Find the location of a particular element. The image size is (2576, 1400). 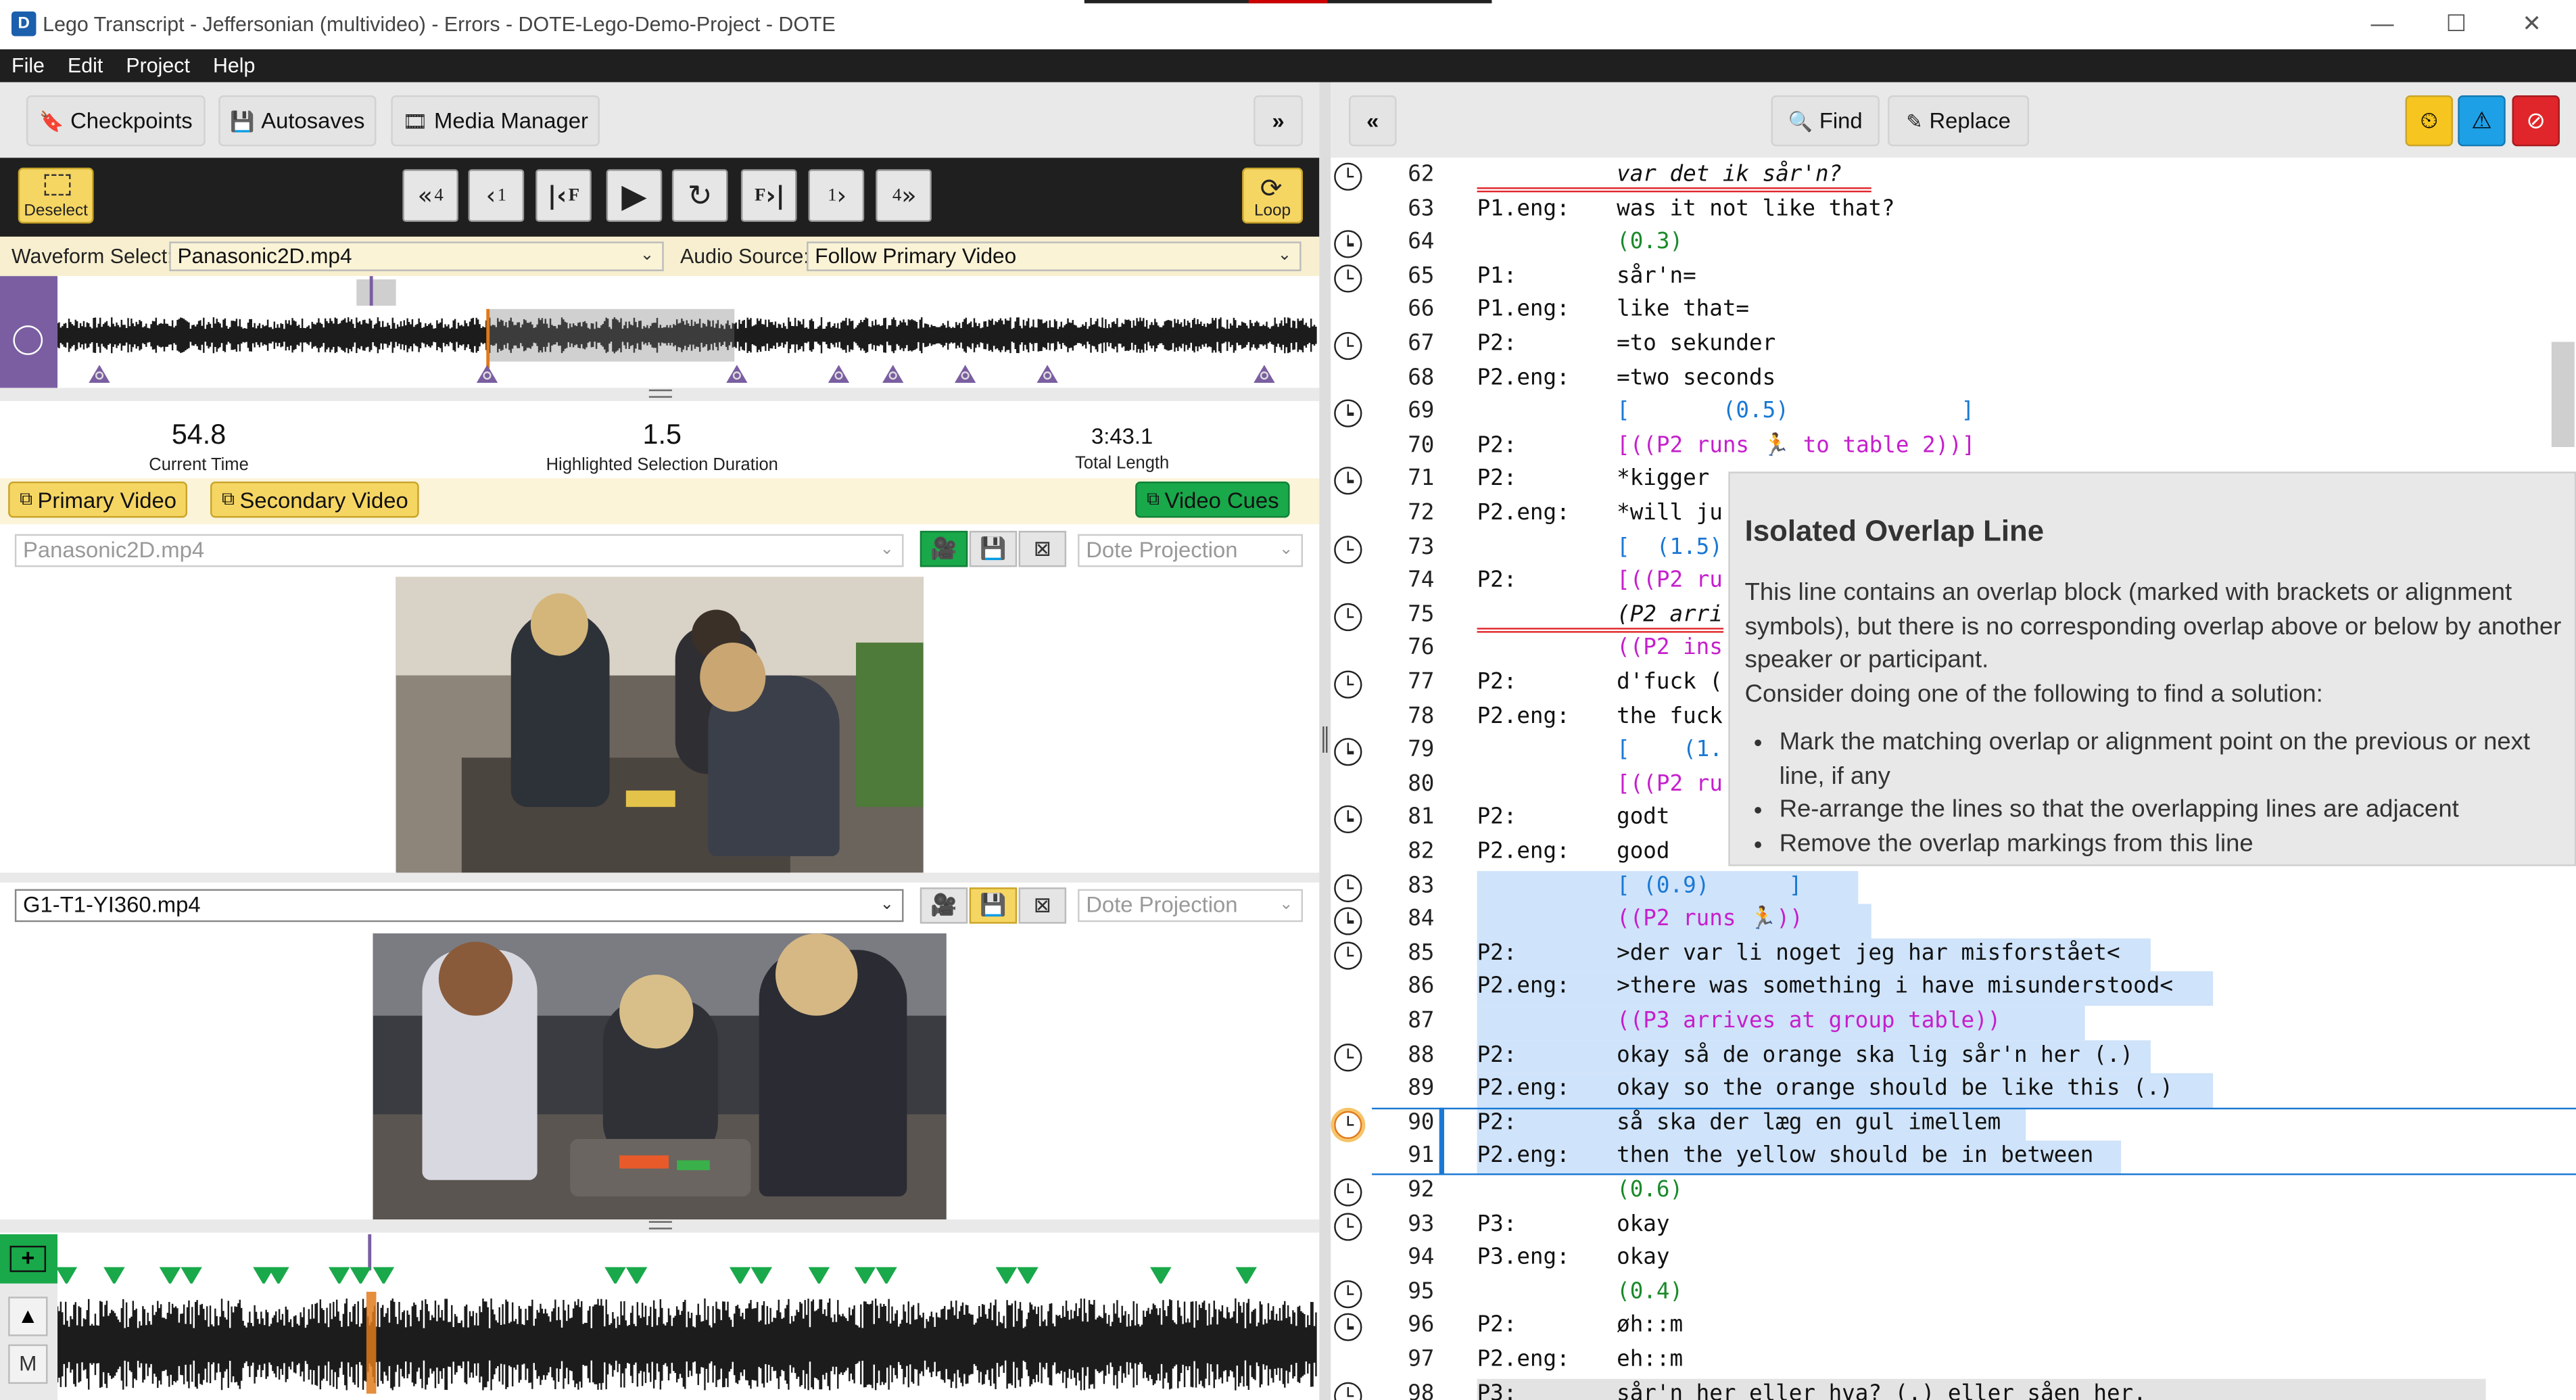

utterance-text: *will ju is located at coordinates (1670, 515).